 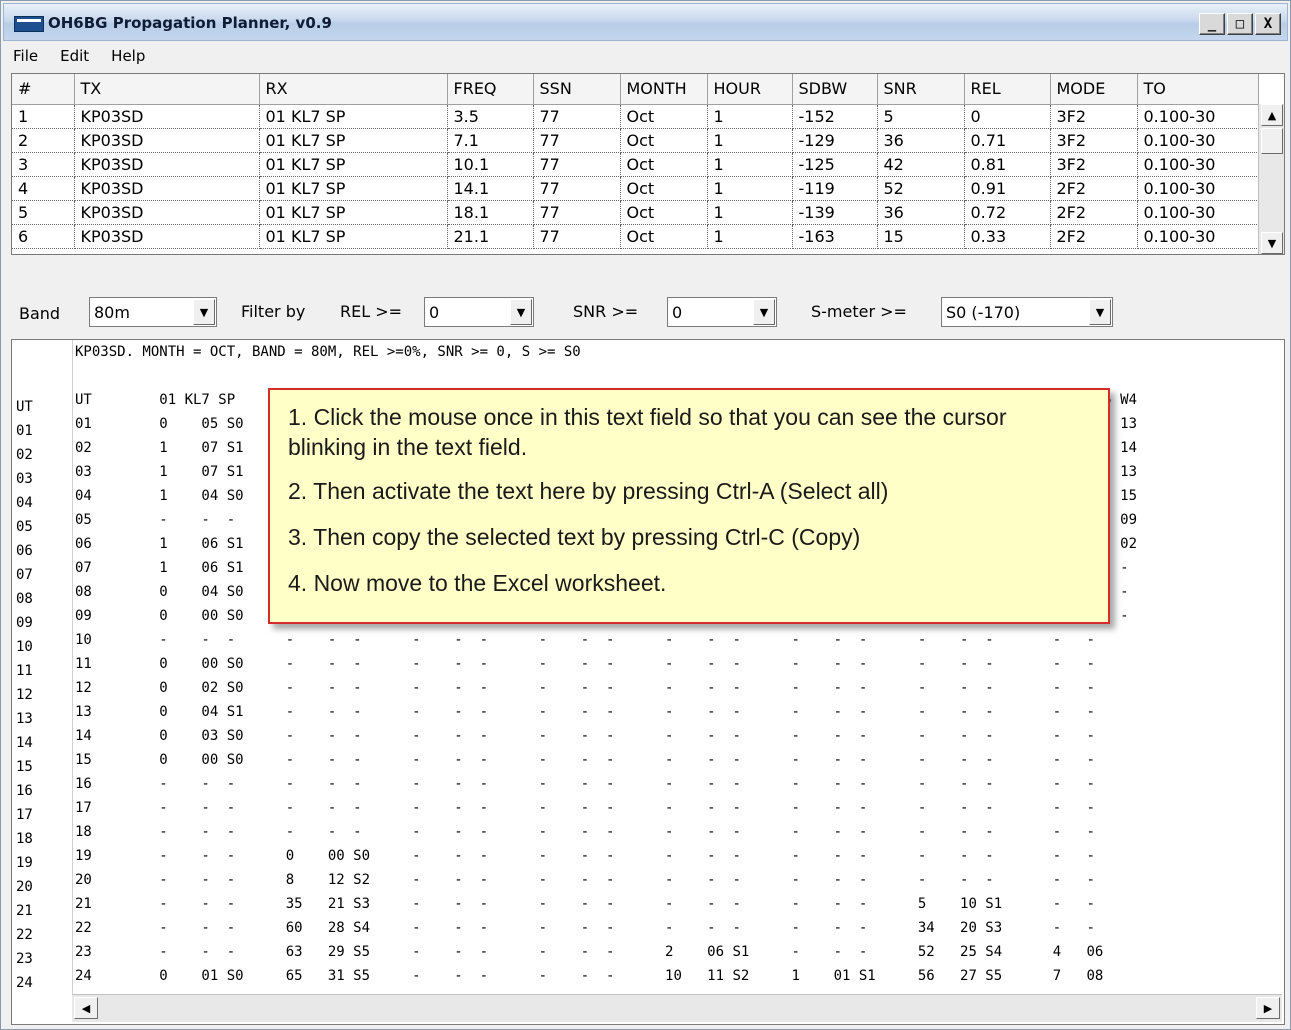 What do you see at coordinates (167, 89) in the screenshot?
I see `column-header-tx: TX` at bounding box center [167, 89].